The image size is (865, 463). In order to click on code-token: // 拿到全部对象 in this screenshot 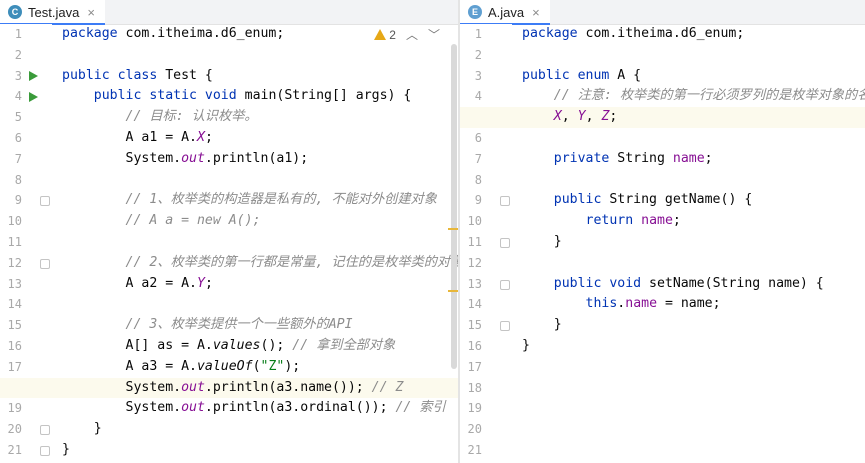, I will do `click(344, 345)`.